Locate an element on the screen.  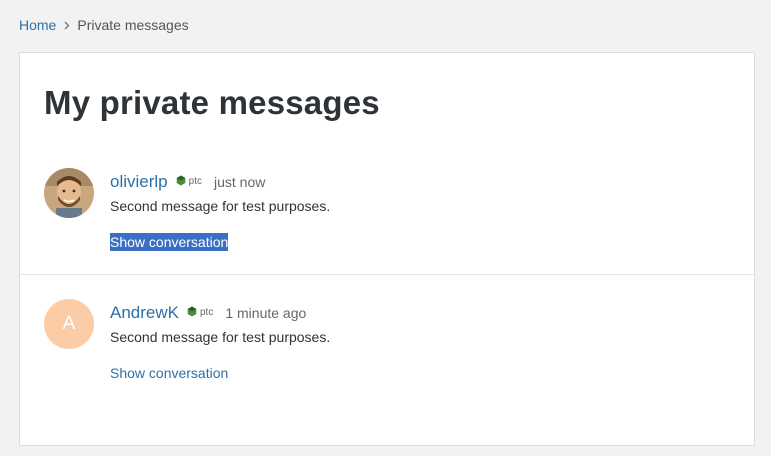
breadcrumb-current: Private messages is located at coordinates (133, 25).